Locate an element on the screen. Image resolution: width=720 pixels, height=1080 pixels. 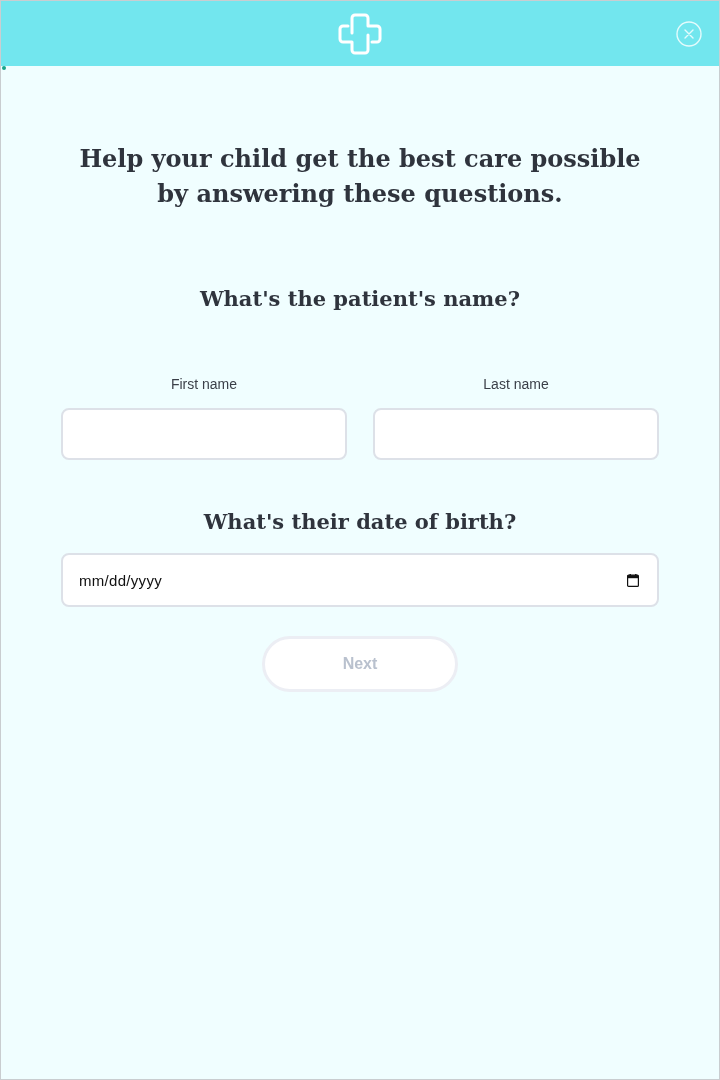
question-heading: What's the patient's name? is located at coordinates (360, 299).